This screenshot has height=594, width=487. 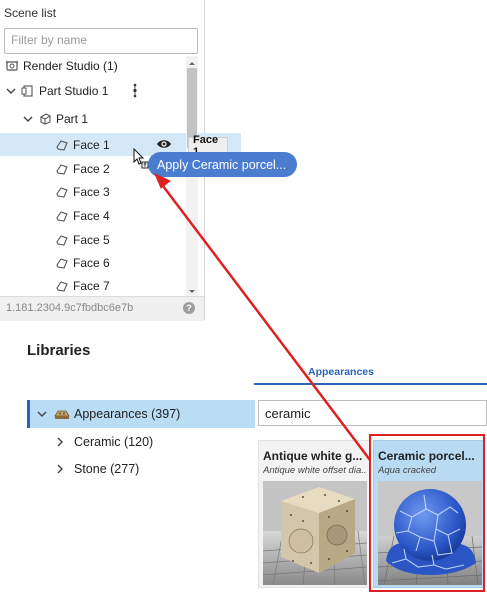 What do you see at coordinates (28, 91) in the screenshot?
I see `part-studio-icon` at bounding box center [28, 91].